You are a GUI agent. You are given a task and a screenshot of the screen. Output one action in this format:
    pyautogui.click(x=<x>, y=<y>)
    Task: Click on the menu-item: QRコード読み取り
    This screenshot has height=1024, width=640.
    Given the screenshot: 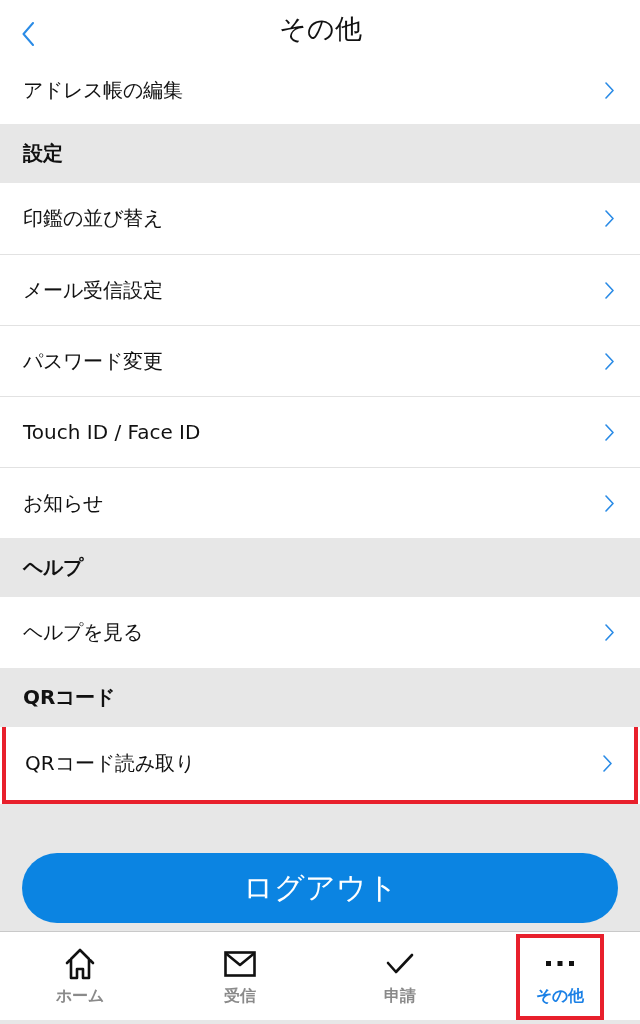 What is the action you would take?
    pyautogui.click(x=320, y=765)
    